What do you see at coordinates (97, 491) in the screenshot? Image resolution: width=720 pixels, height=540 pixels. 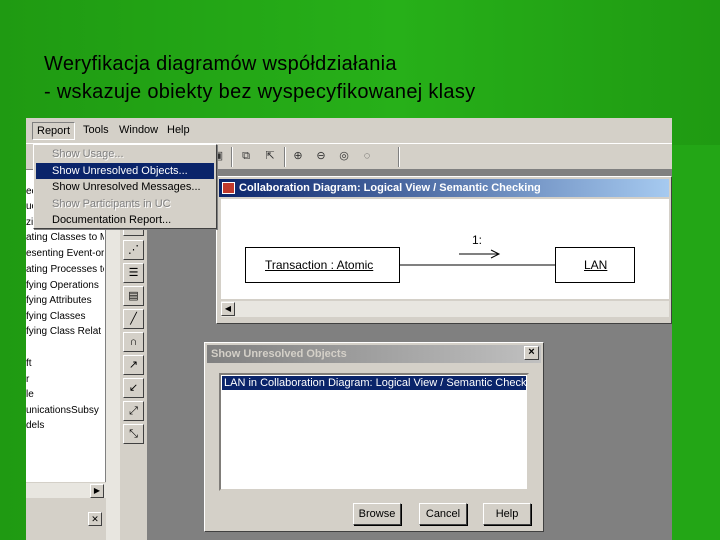 I see `scroll-right-icon: ▶` at bounding box center [97, 491].